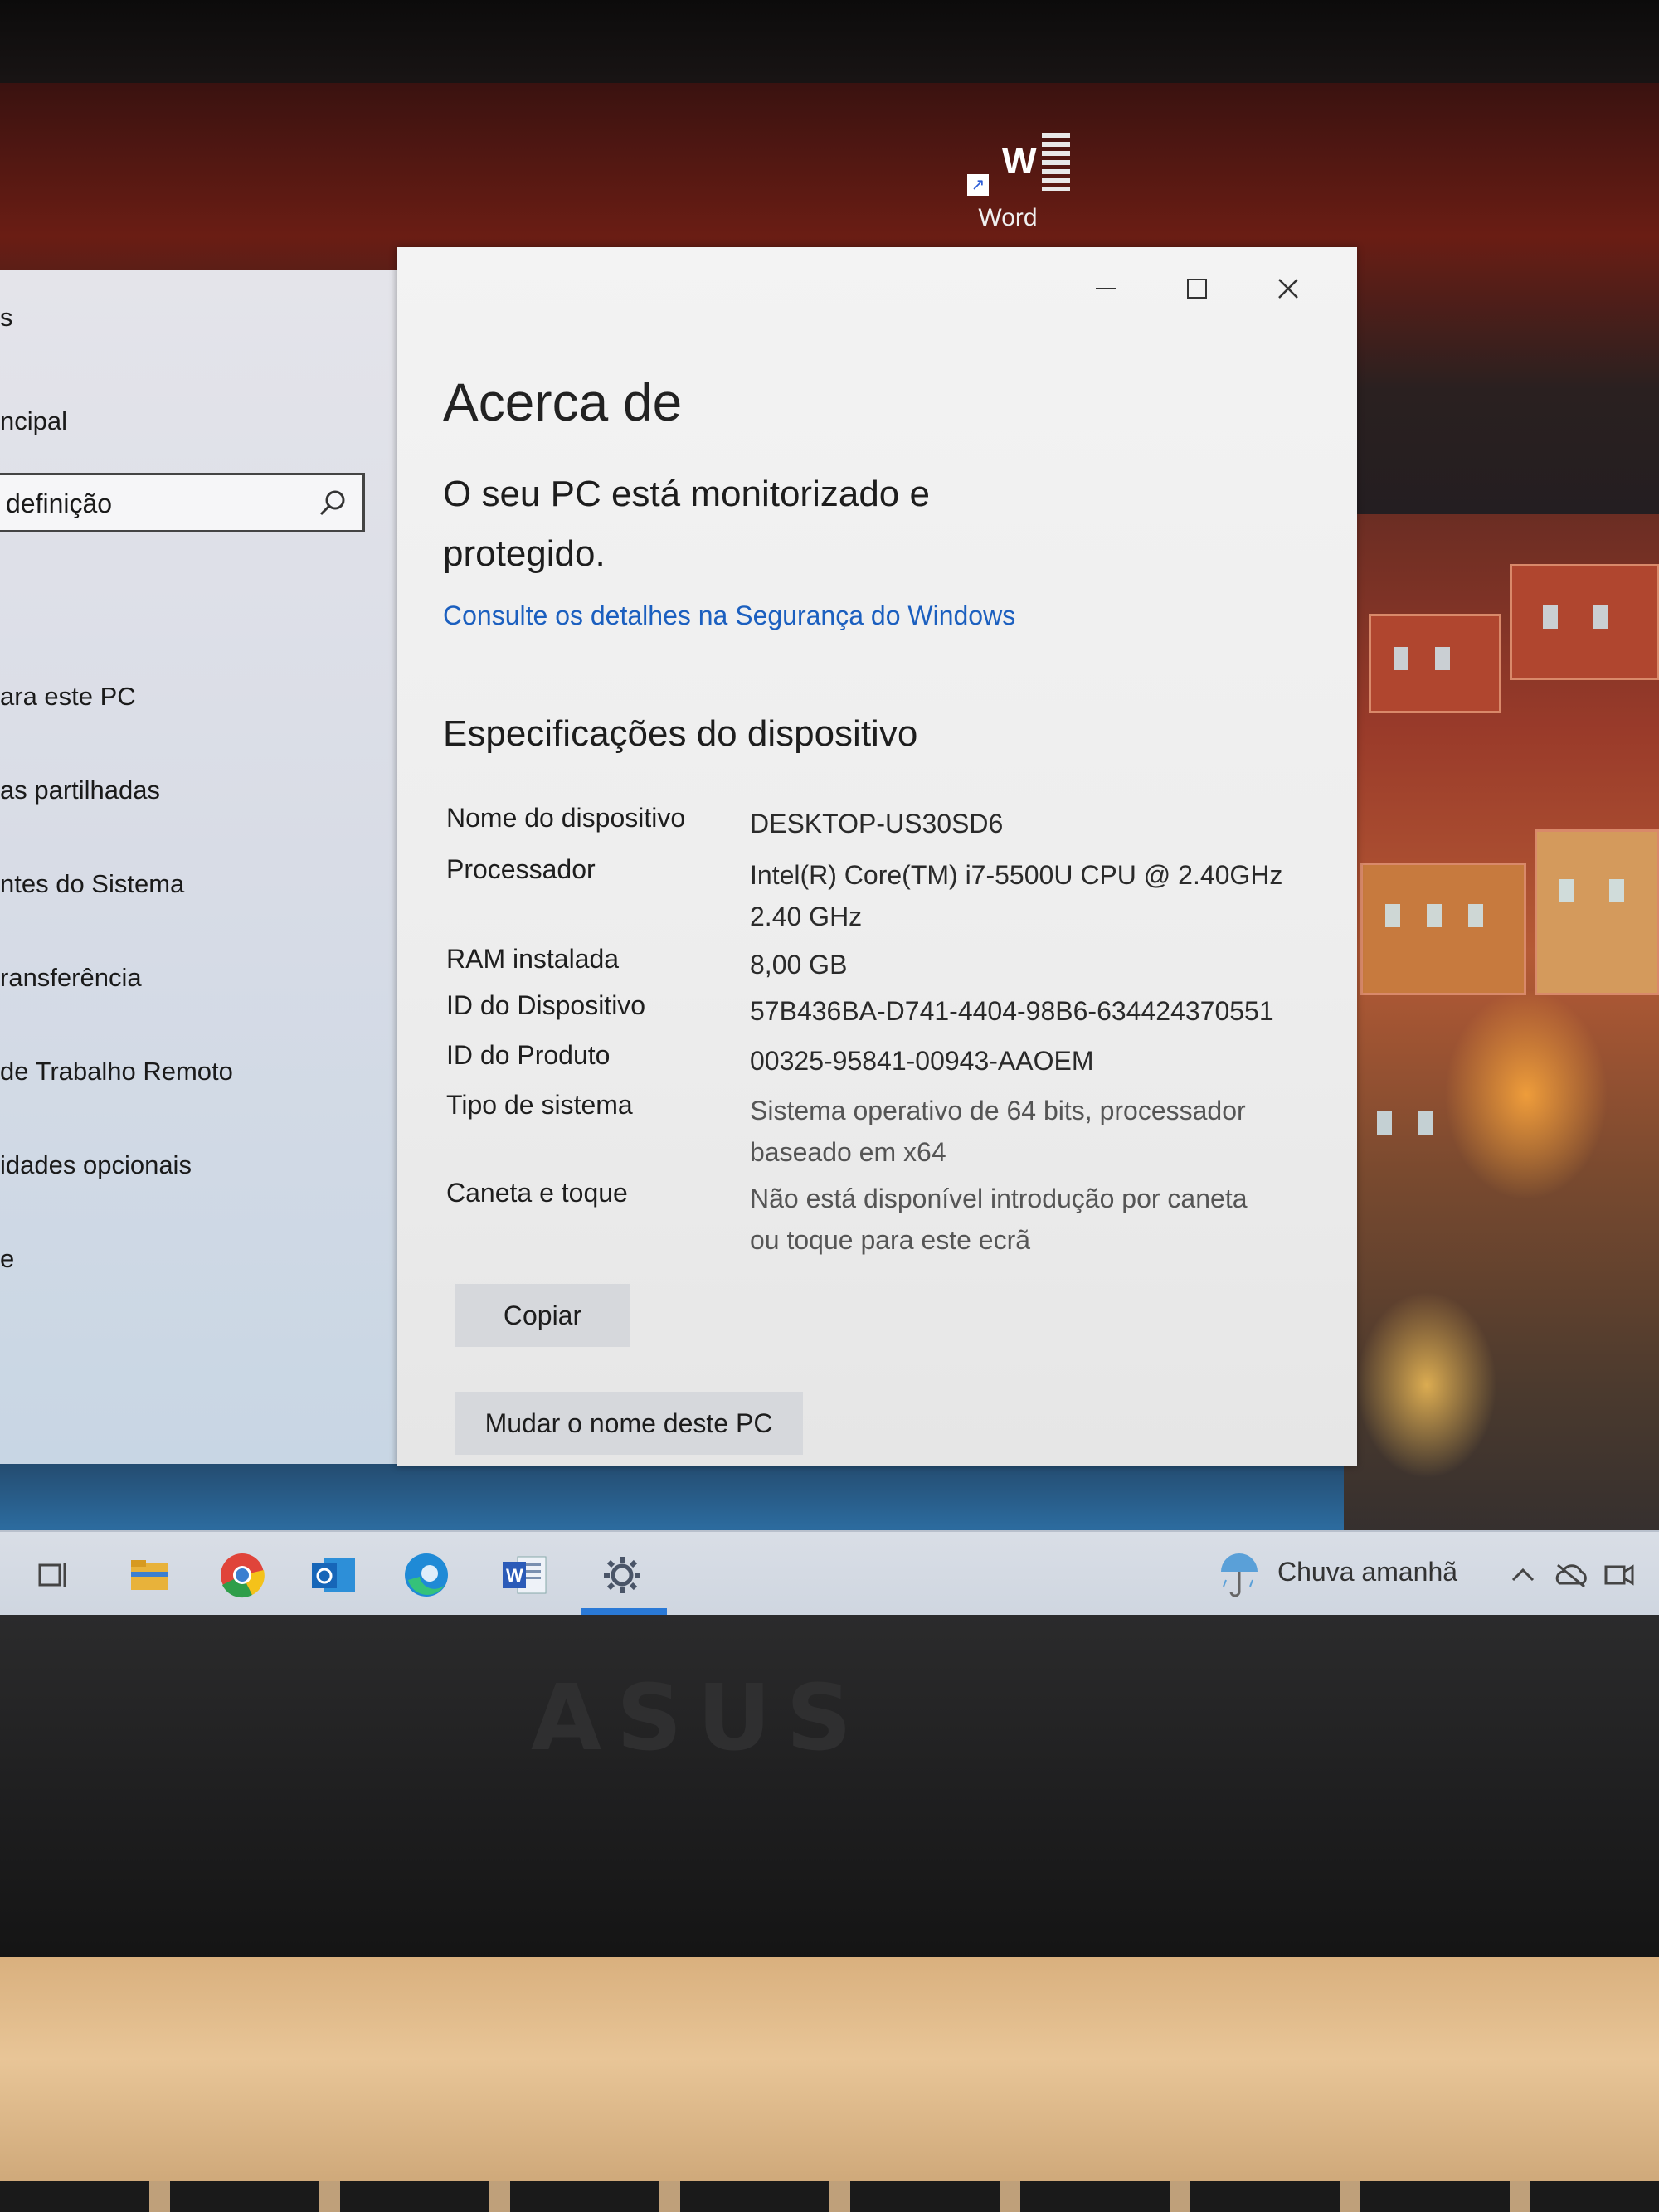 This screenshot has width=1659, height=2212. I want to click on close-icon, so click(1288, 289).